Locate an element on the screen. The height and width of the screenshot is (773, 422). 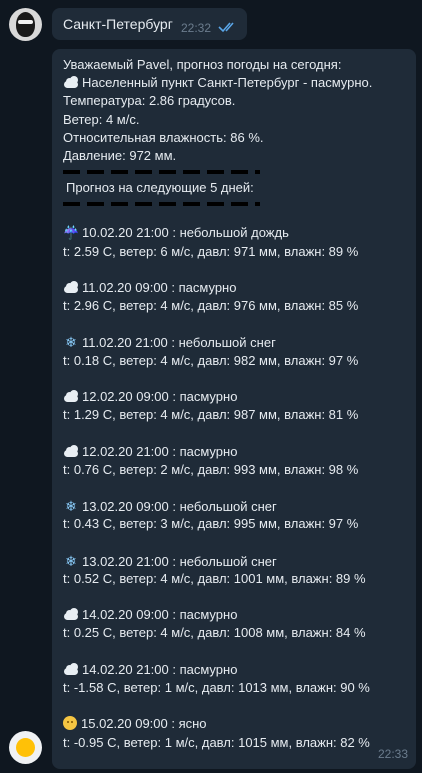
forecast-item-title-text: 11.02.20 21:00 : небольшой снег is located at coordinates (179, 343).